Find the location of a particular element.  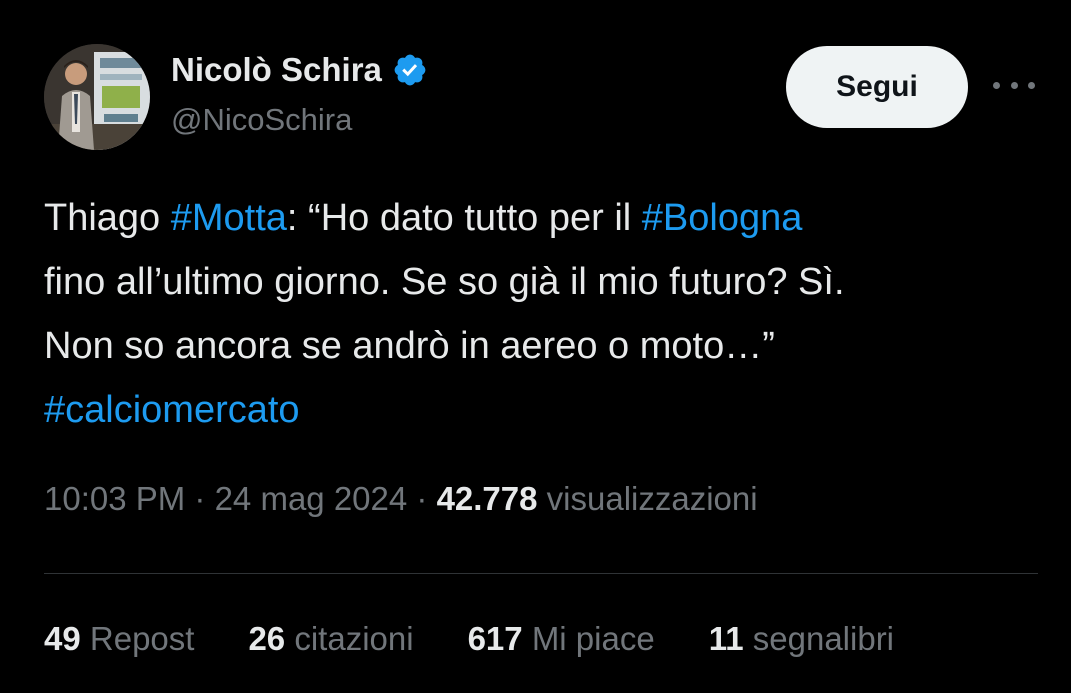

tweet-line: Non so ancora se andrò in aereo o moto…” is located at coordinates (539, 346).